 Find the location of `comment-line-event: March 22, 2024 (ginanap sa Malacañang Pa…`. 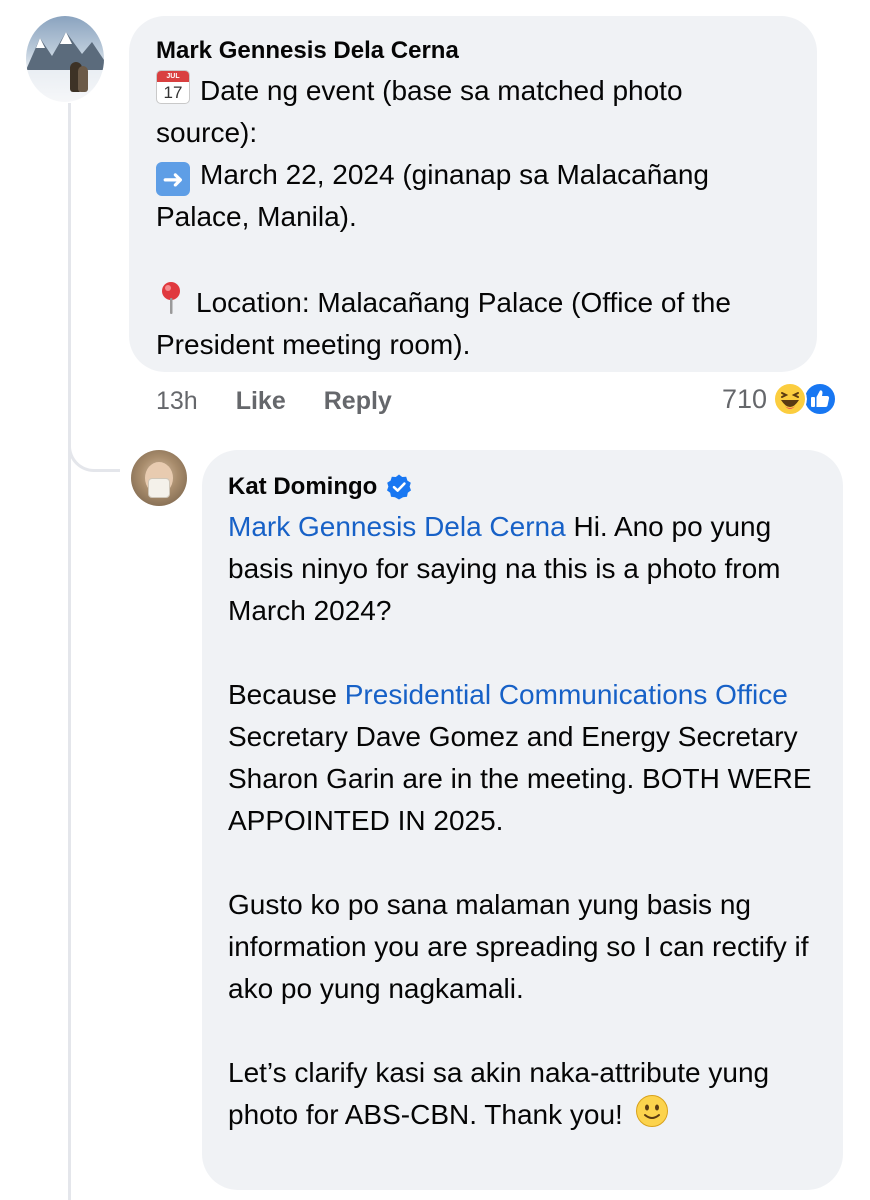

comment-line-event: March 22, 2024 (ginanap sa Malacañang Pa… is located at coordinates (433, 195).